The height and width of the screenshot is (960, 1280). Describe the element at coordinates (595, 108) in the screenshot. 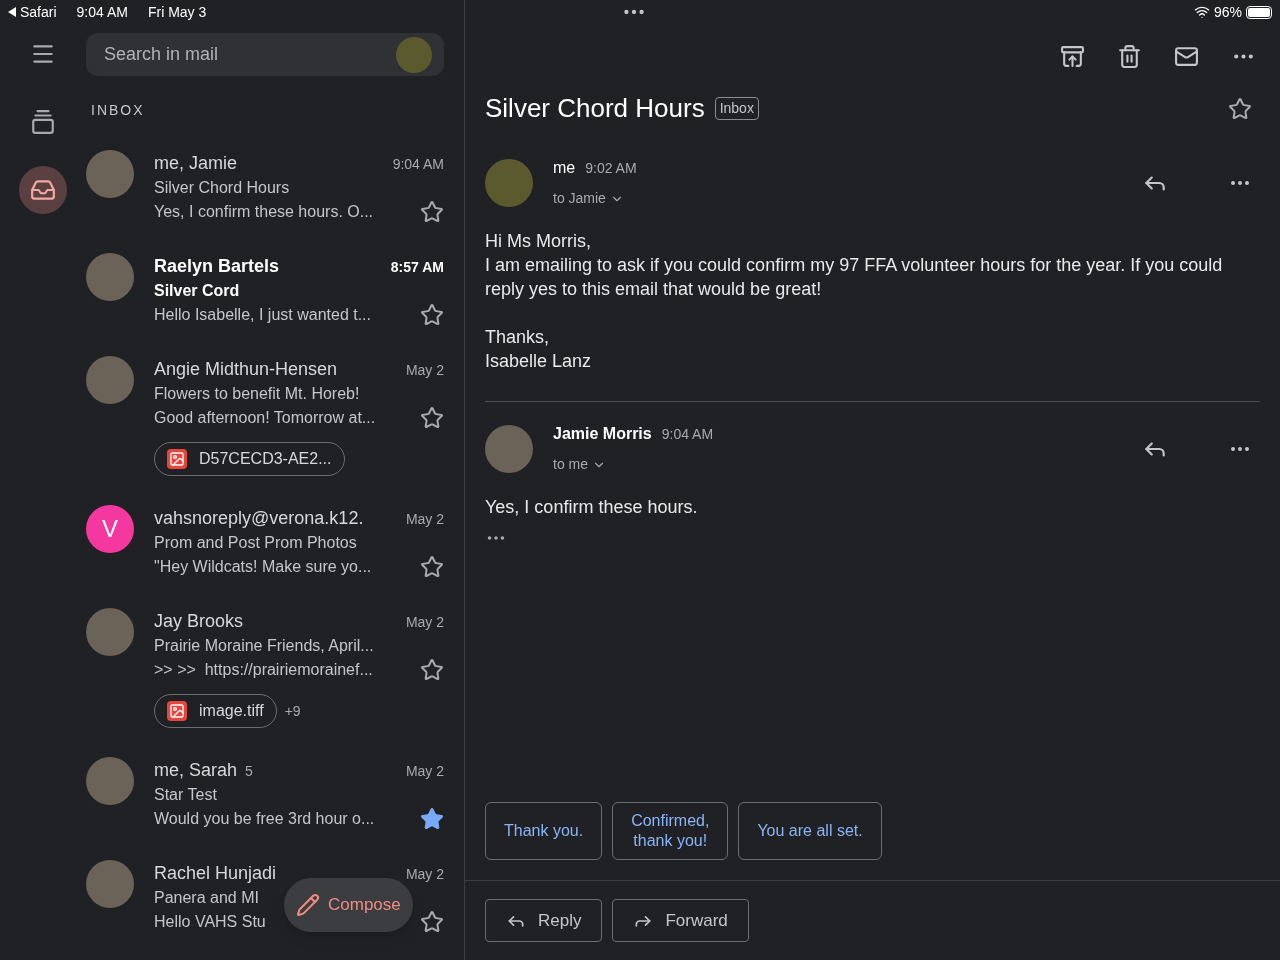

I see `thread-title: Silver Chord Hours` at that location.